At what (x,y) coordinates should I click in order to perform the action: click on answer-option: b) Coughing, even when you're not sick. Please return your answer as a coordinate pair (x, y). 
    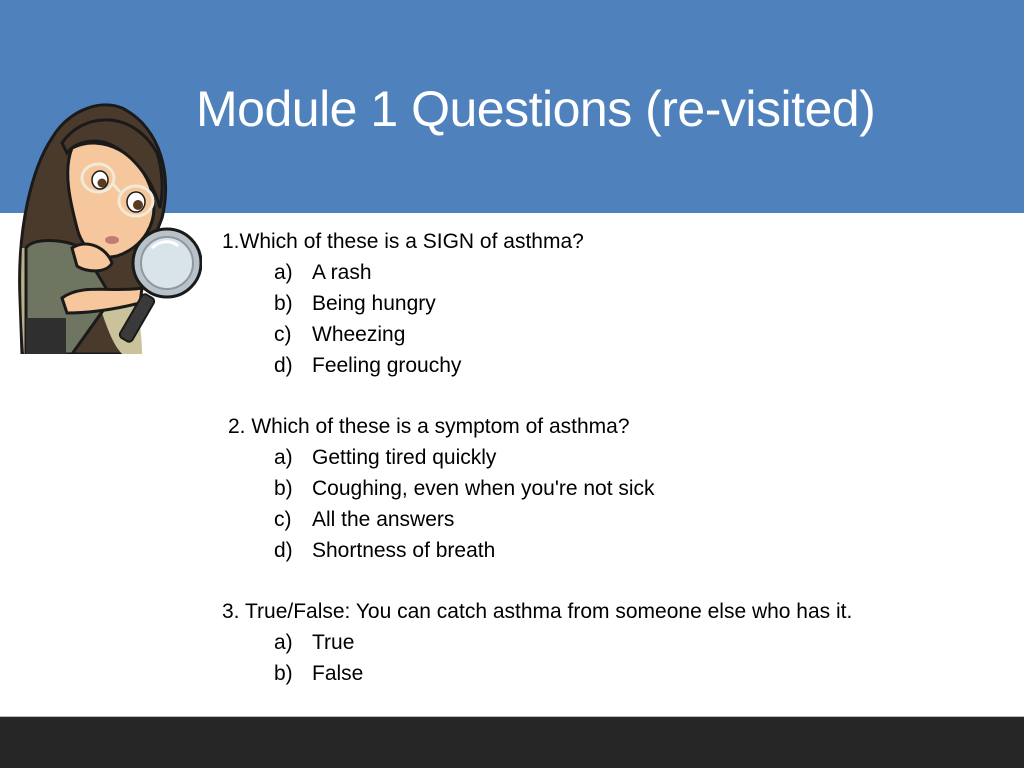
    Looking at the image, I should click on (537, 488).